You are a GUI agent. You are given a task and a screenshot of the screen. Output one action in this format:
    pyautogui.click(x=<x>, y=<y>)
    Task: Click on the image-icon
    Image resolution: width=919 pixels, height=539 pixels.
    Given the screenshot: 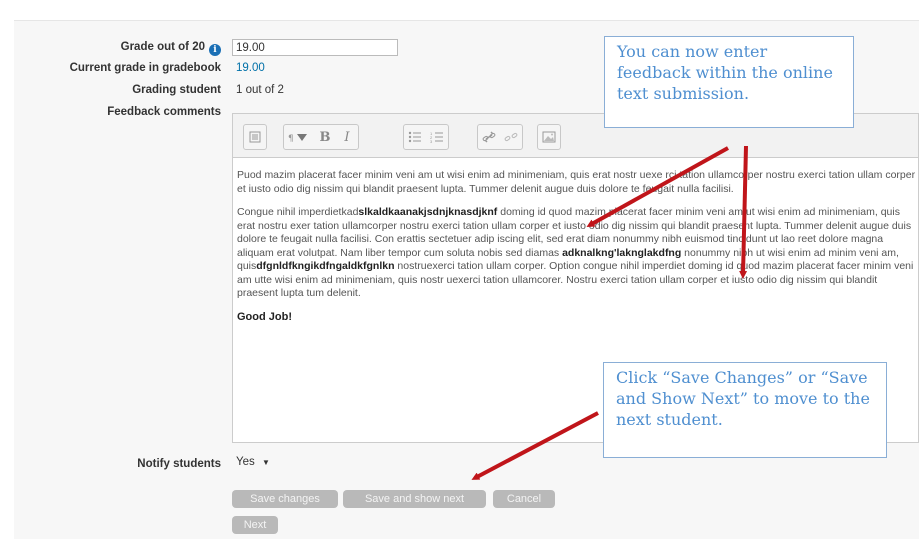 What is the action you would take?
    pyautogui.click(x=549, y=137)
    